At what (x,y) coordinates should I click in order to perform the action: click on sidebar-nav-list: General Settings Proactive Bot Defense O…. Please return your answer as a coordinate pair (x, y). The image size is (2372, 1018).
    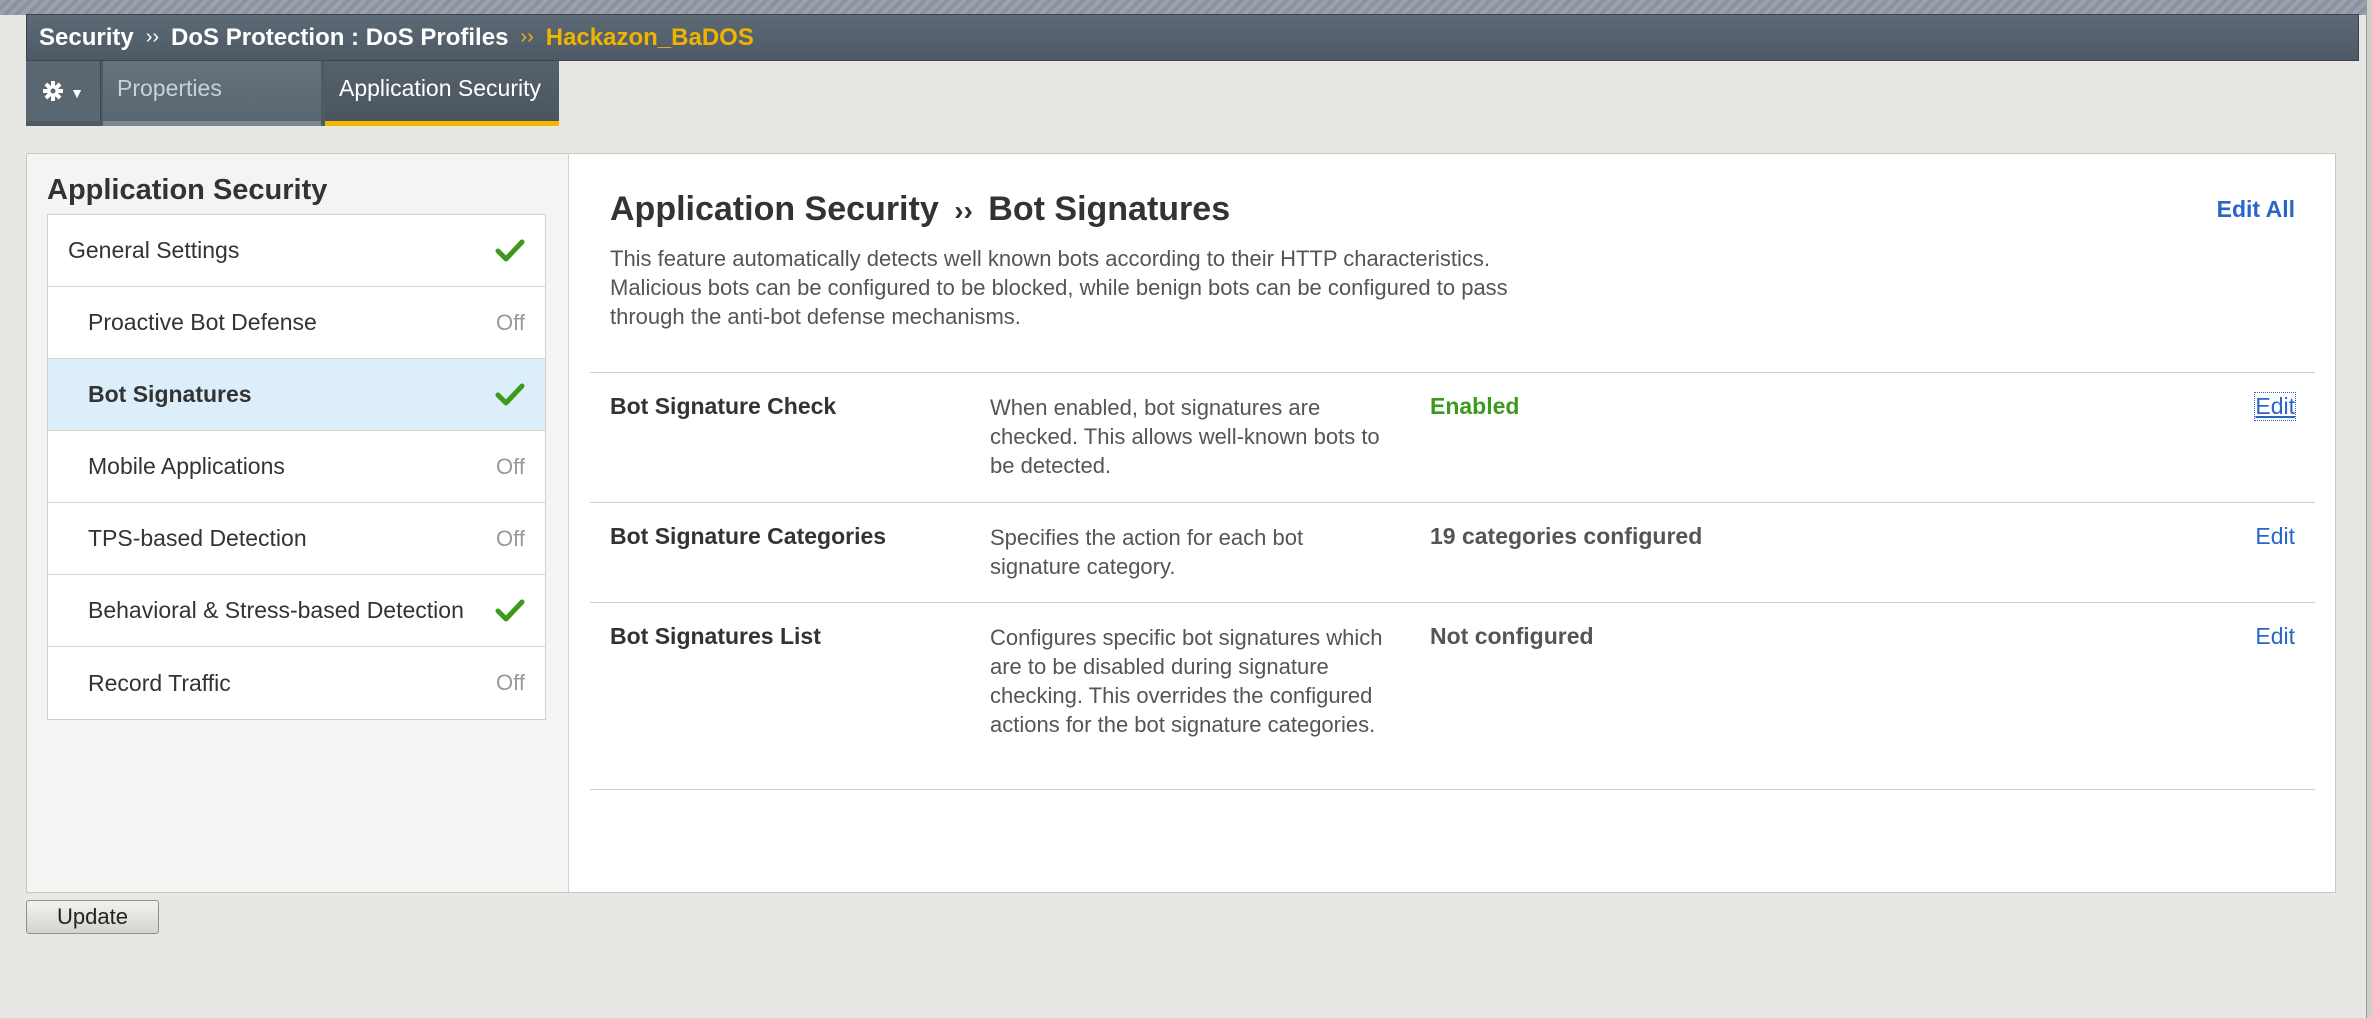
    Looking at the image, I should click on (296, 467).